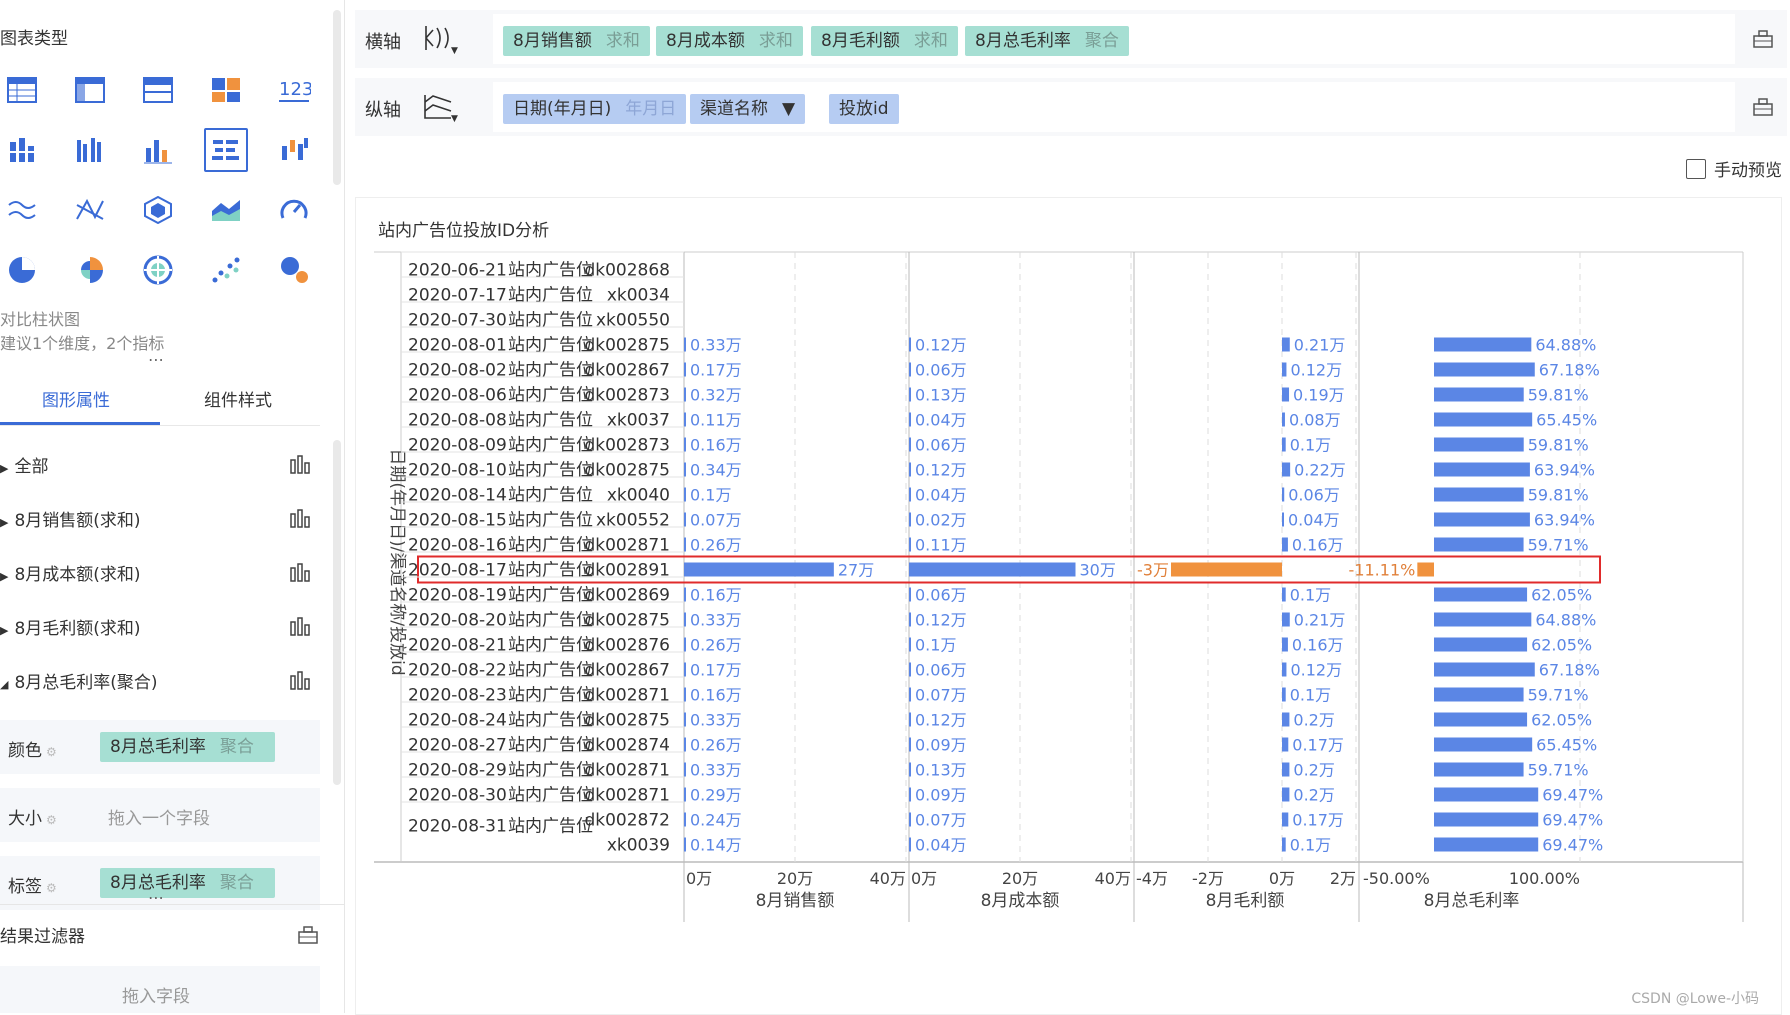 The height and width of the screenshot is (1015, 1790). What do you see at coordinates (1558, 545) in the screenshot?
I see `bar-label-rate: 59.71%` at bounding box center [1558, 545].